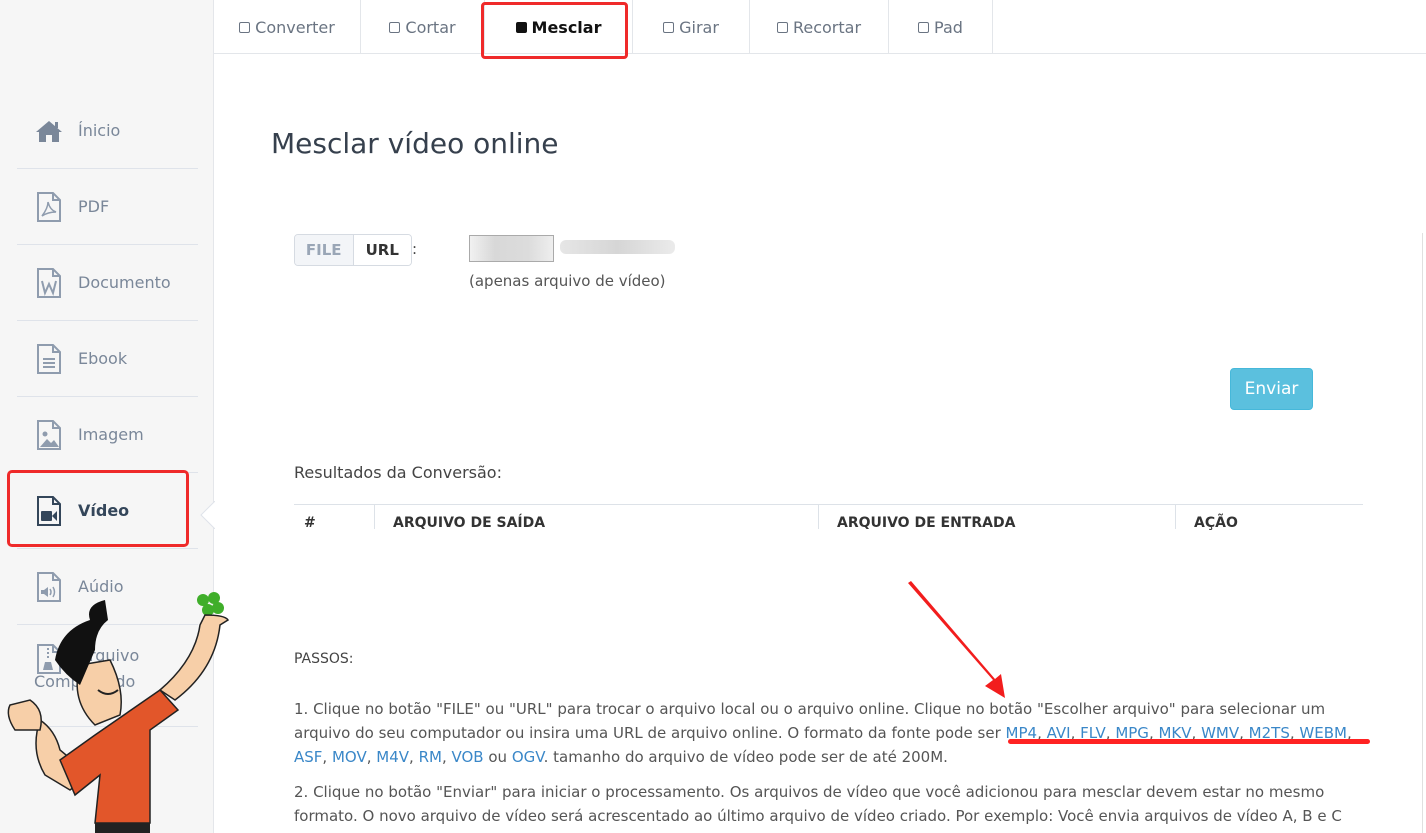 This screenshot has width=1426, height=833. Describe the element at coordinates (699, 27) in the screenshot. I see `tab-label: Girar` at that location.